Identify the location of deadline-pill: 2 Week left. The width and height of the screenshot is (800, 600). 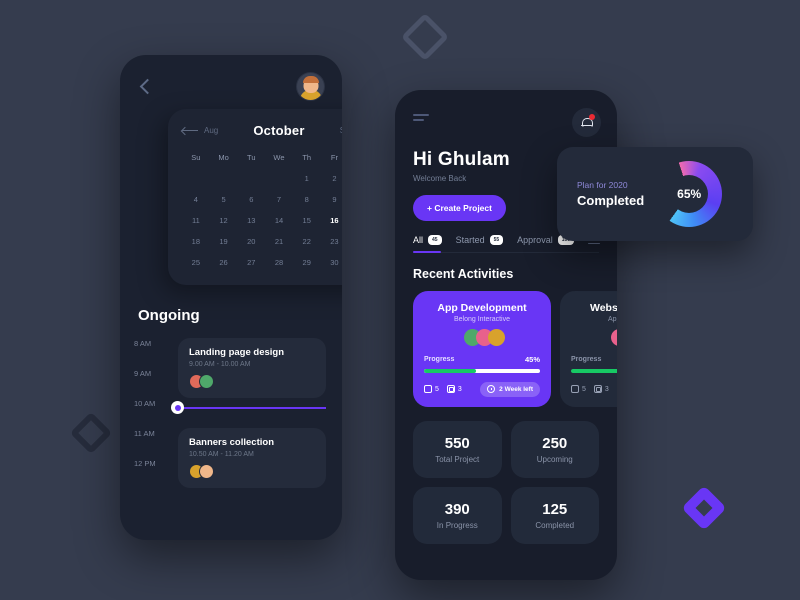
(510, 389).